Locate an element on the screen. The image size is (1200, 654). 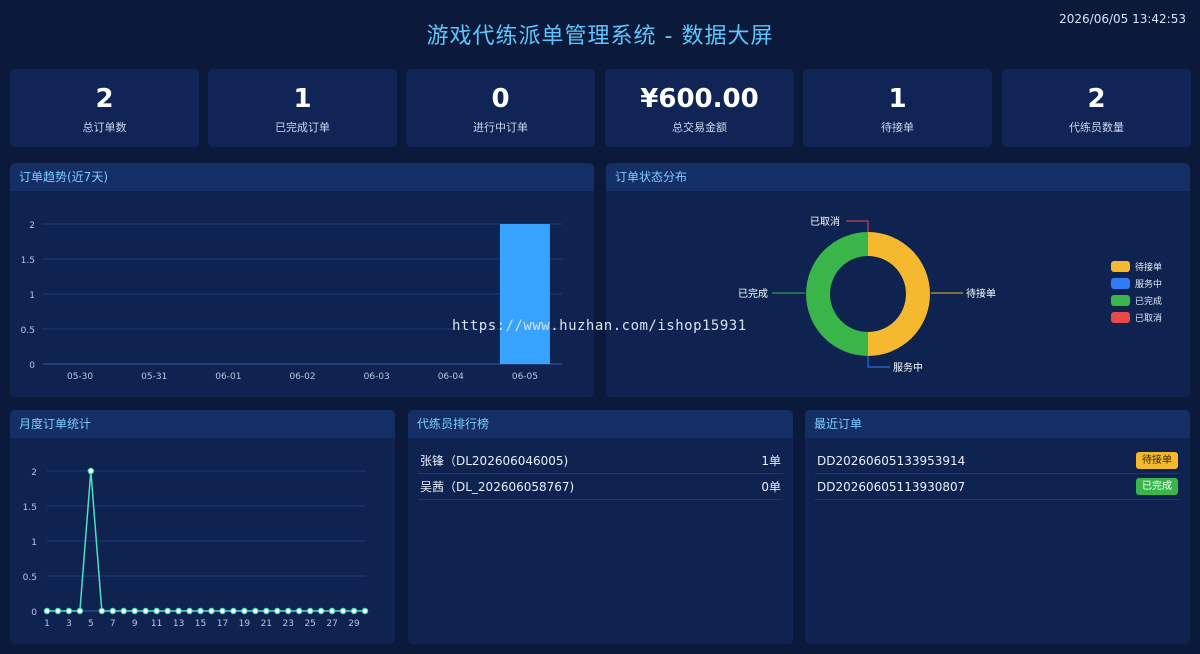
ranking-name: 张锋（DL202606046005) is located at coordinates (494, 461).